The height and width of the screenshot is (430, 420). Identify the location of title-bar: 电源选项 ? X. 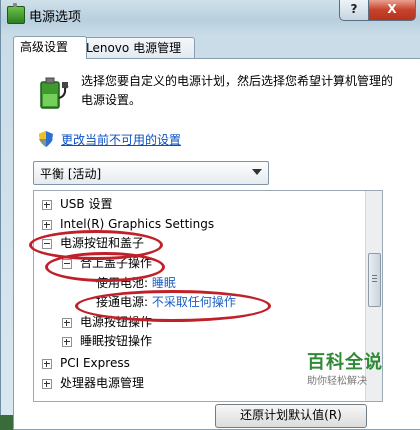
(210, 15).